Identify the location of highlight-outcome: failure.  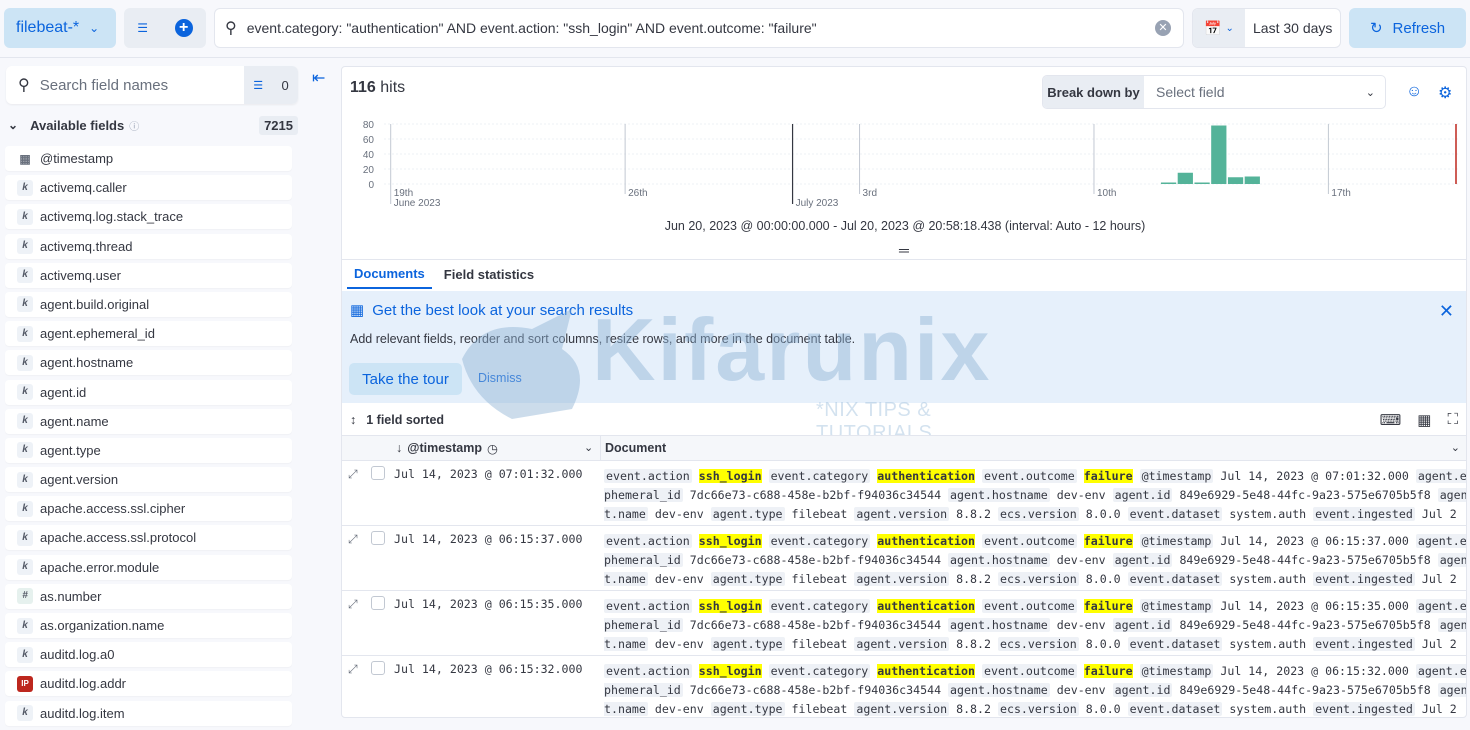
(1108, 606).